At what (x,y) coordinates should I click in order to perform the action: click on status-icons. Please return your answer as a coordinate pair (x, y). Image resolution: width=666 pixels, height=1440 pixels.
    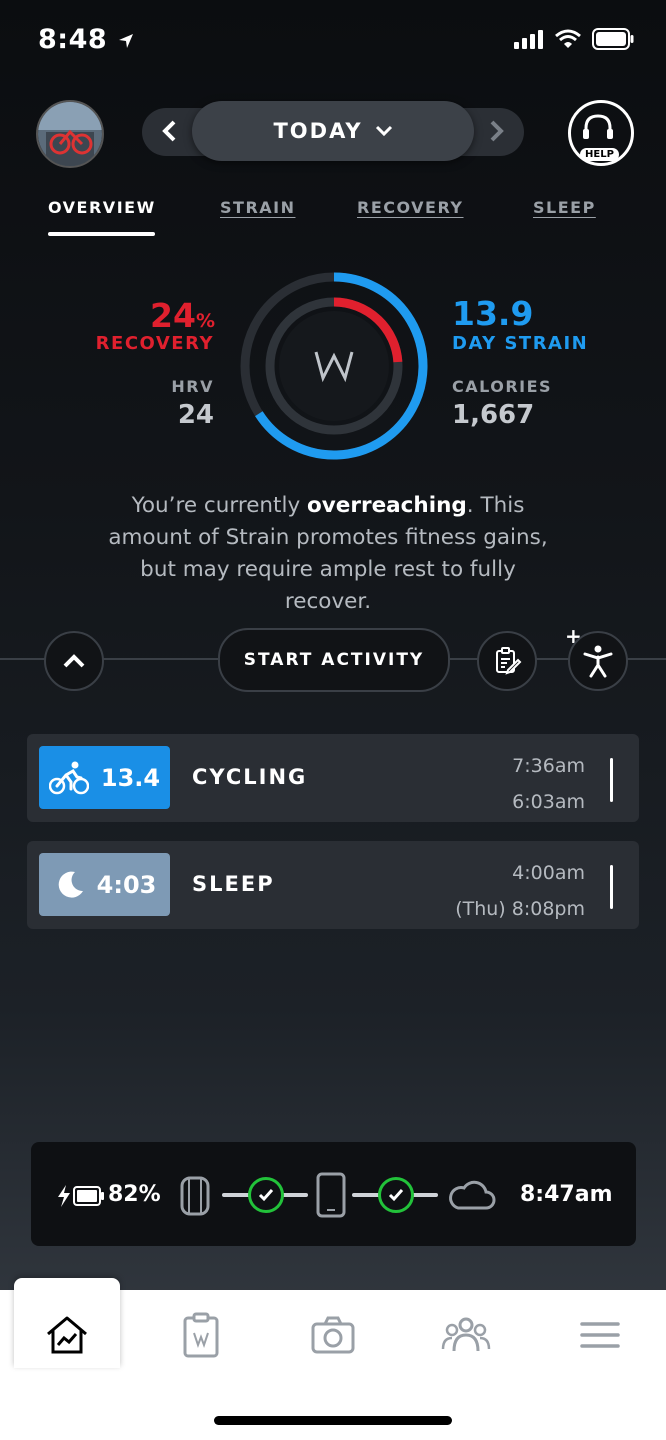
    Looking at the image, I should click on (574, 39).